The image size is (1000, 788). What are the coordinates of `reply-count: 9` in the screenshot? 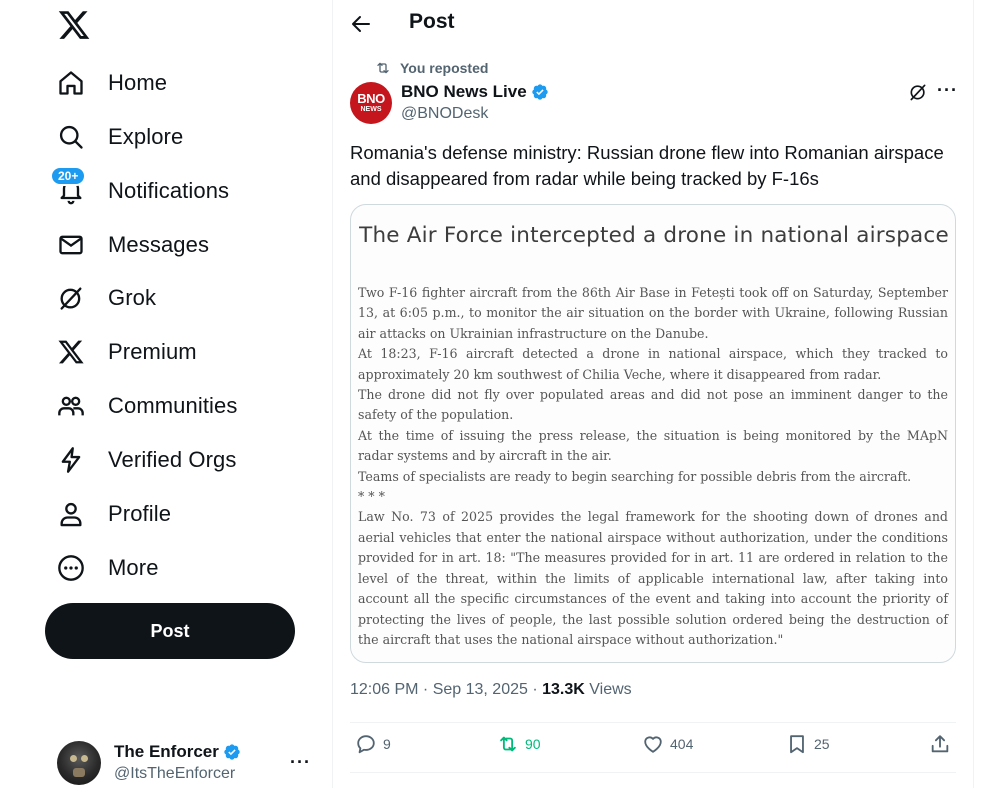 It's located at (387, 744).